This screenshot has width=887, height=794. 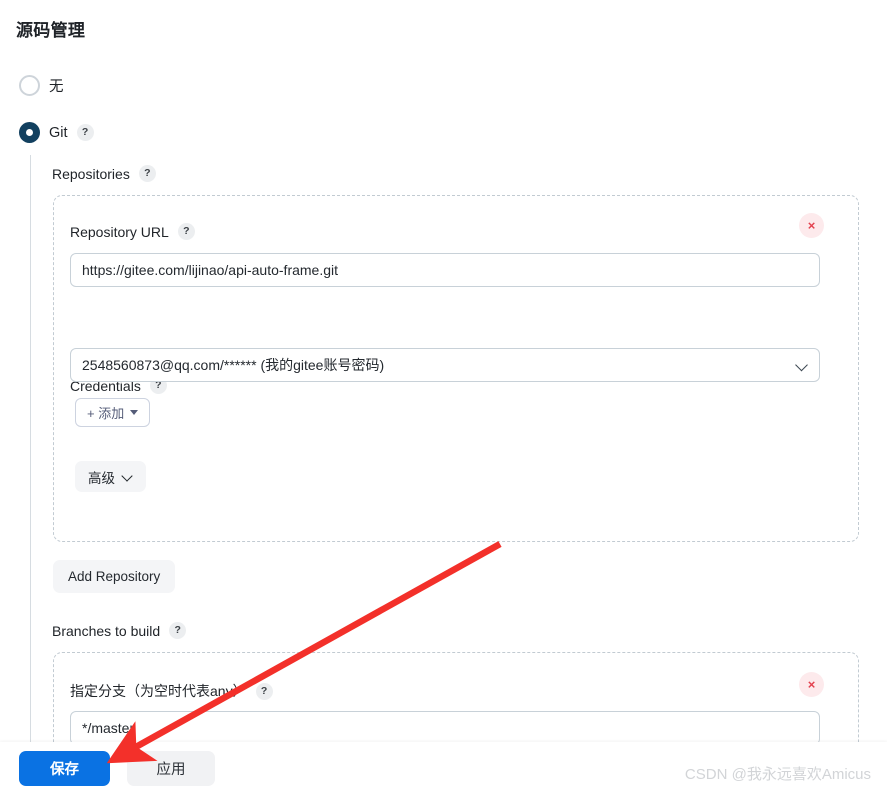 What do you see at coordinates (41, 85) in the screenshot?
I see `radio-option-none: 无` at bounding box center [41, 85].